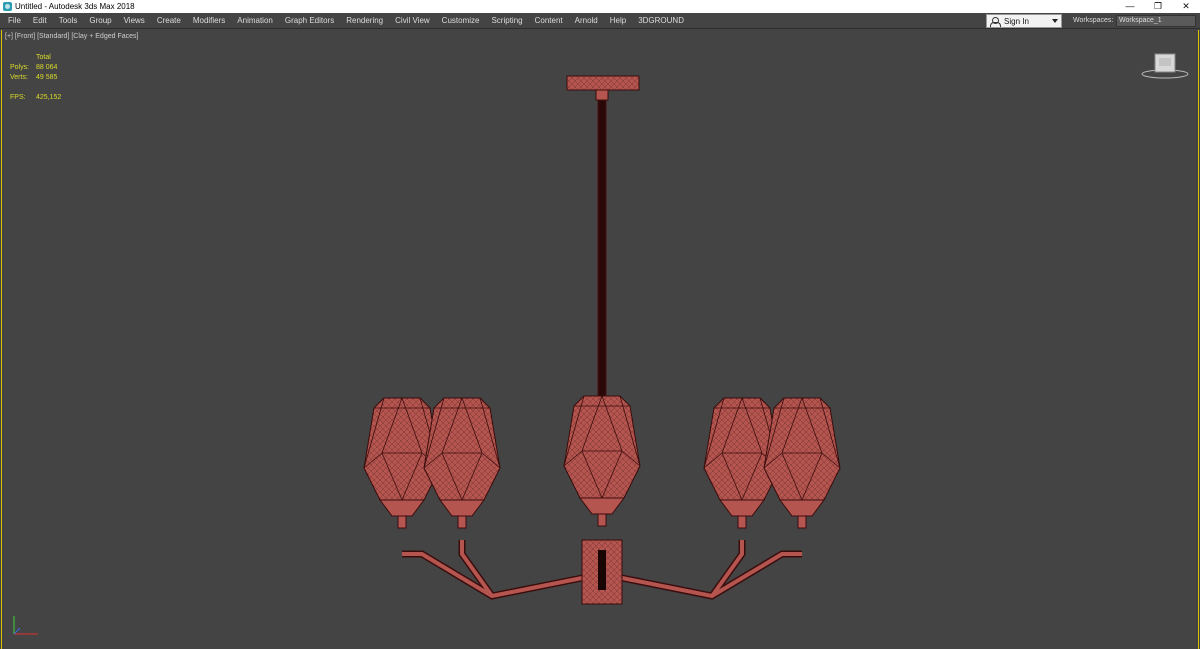 The image size is (1200, 649). I want to click on lamp-shade-center, so click(602, 461).